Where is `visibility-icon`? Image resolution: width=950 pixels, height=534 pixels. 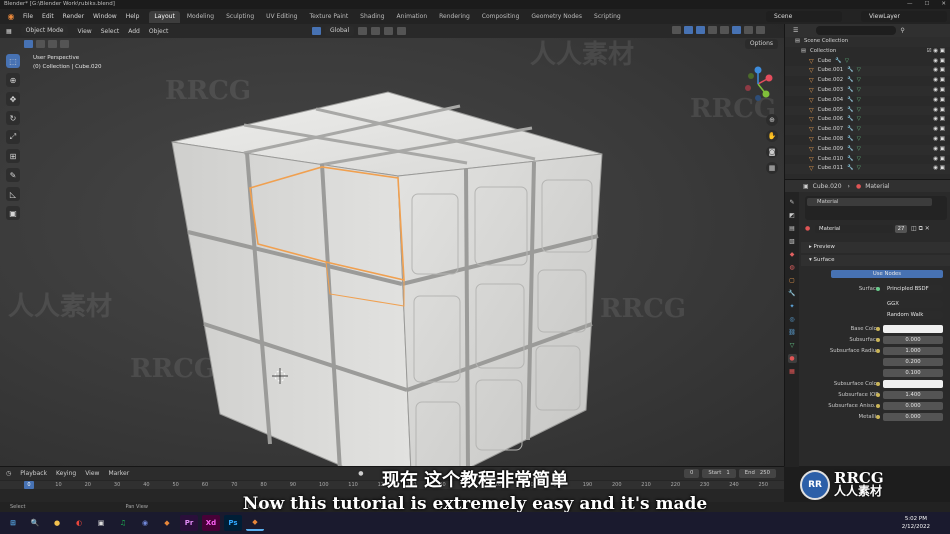 visibility-icon is located at coordinates (676, 30).